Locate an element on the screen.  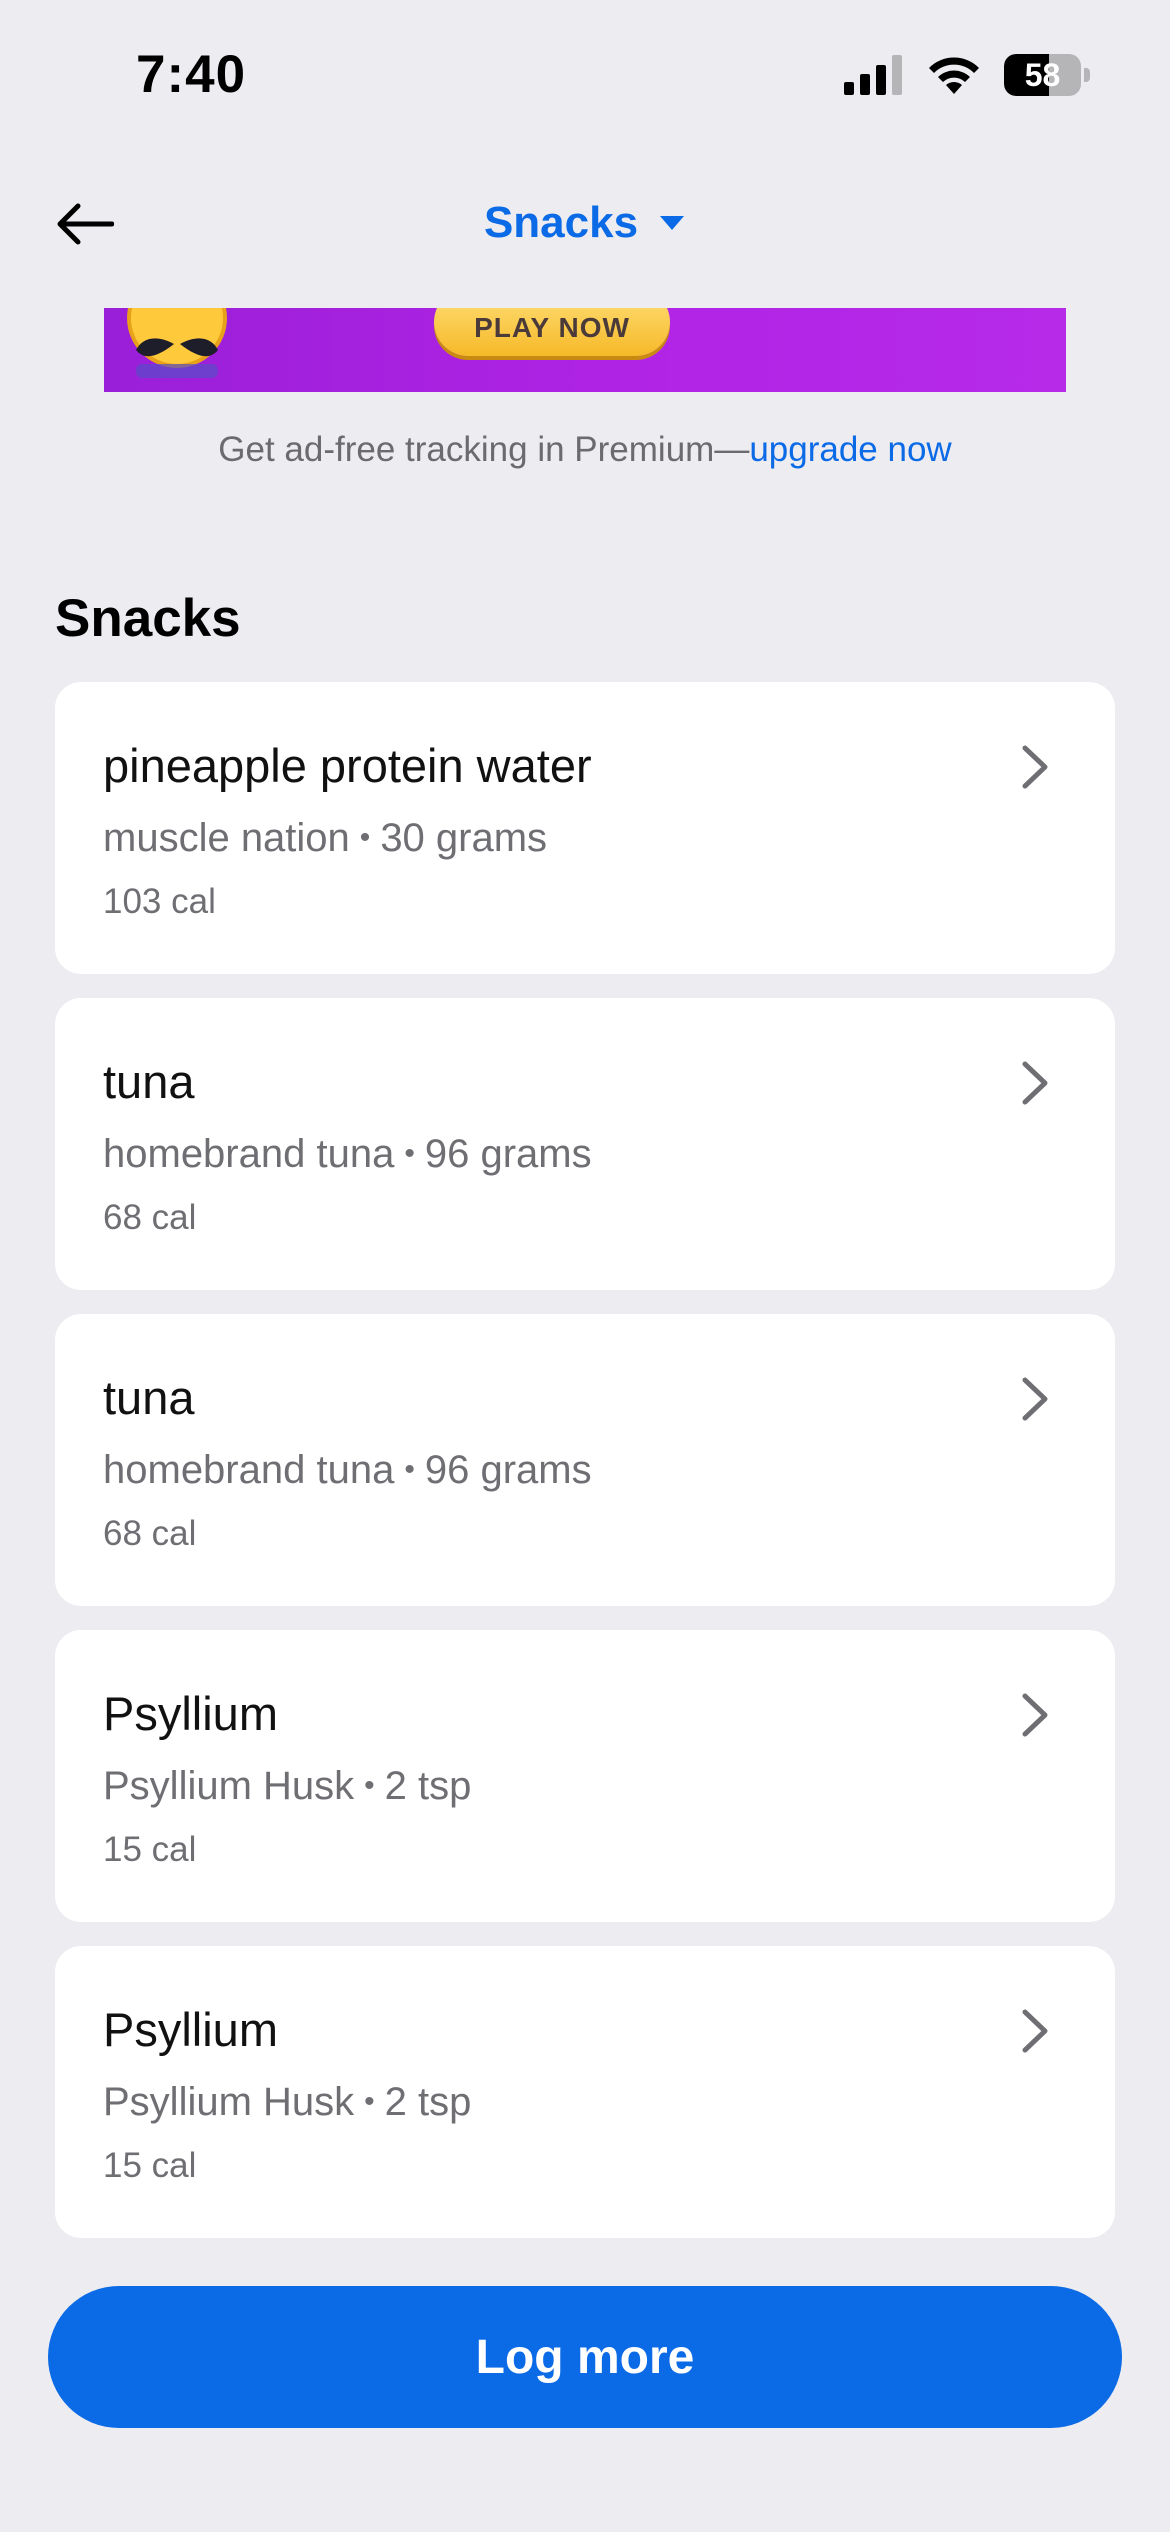
food-detail: muscle nation • 30 grams is located at coordinates (325, 838).